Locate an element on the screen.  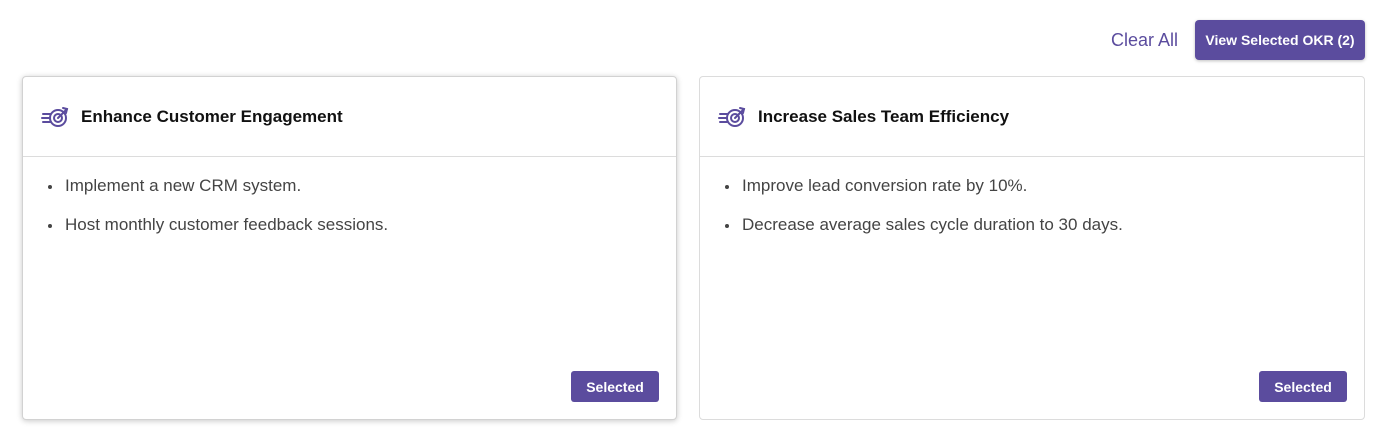
key-result-item: Improve lead conversion rate by 10%. is located at coordinates (1052, 186).